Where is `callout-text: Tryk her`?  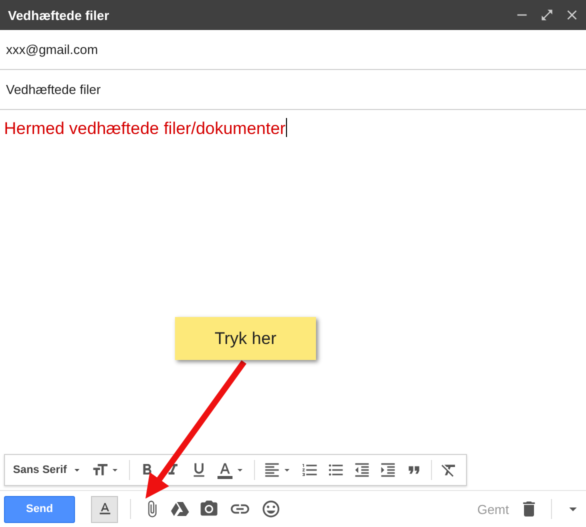
callout-text: Tryk her is located at coordinates (245, 338).